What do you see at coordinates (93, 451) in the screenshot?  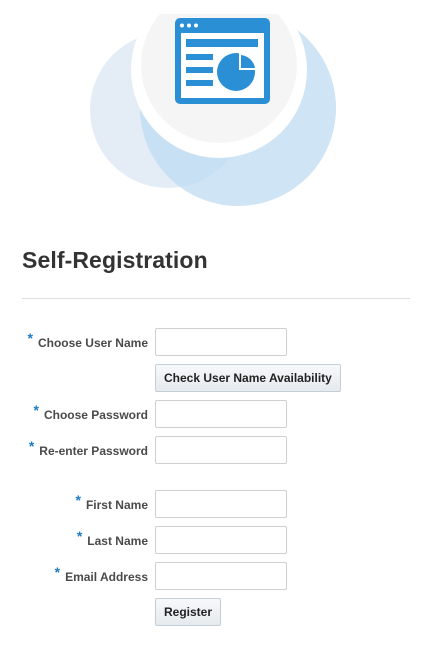 I see `reenter-password-label-text: Re-enter Password` at bounding box center [93, 451].